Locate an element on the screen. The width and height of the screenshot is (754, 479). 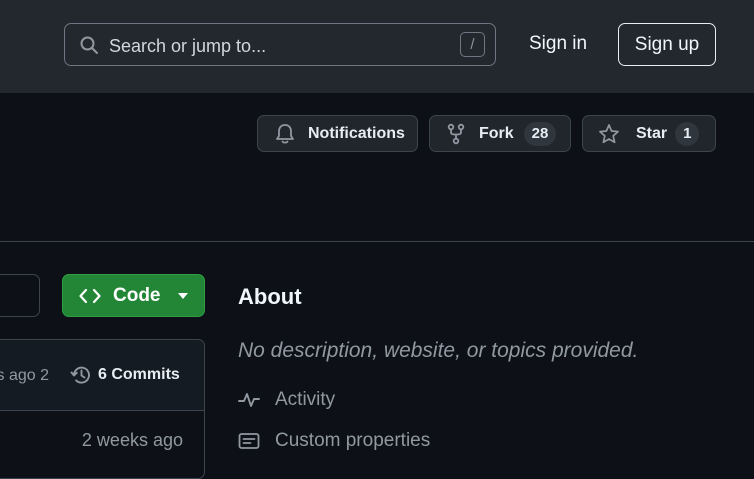
file-list-panel: 2 weeks ago 6 Commits 2 weeks ago is located at coordinates (102, 409).